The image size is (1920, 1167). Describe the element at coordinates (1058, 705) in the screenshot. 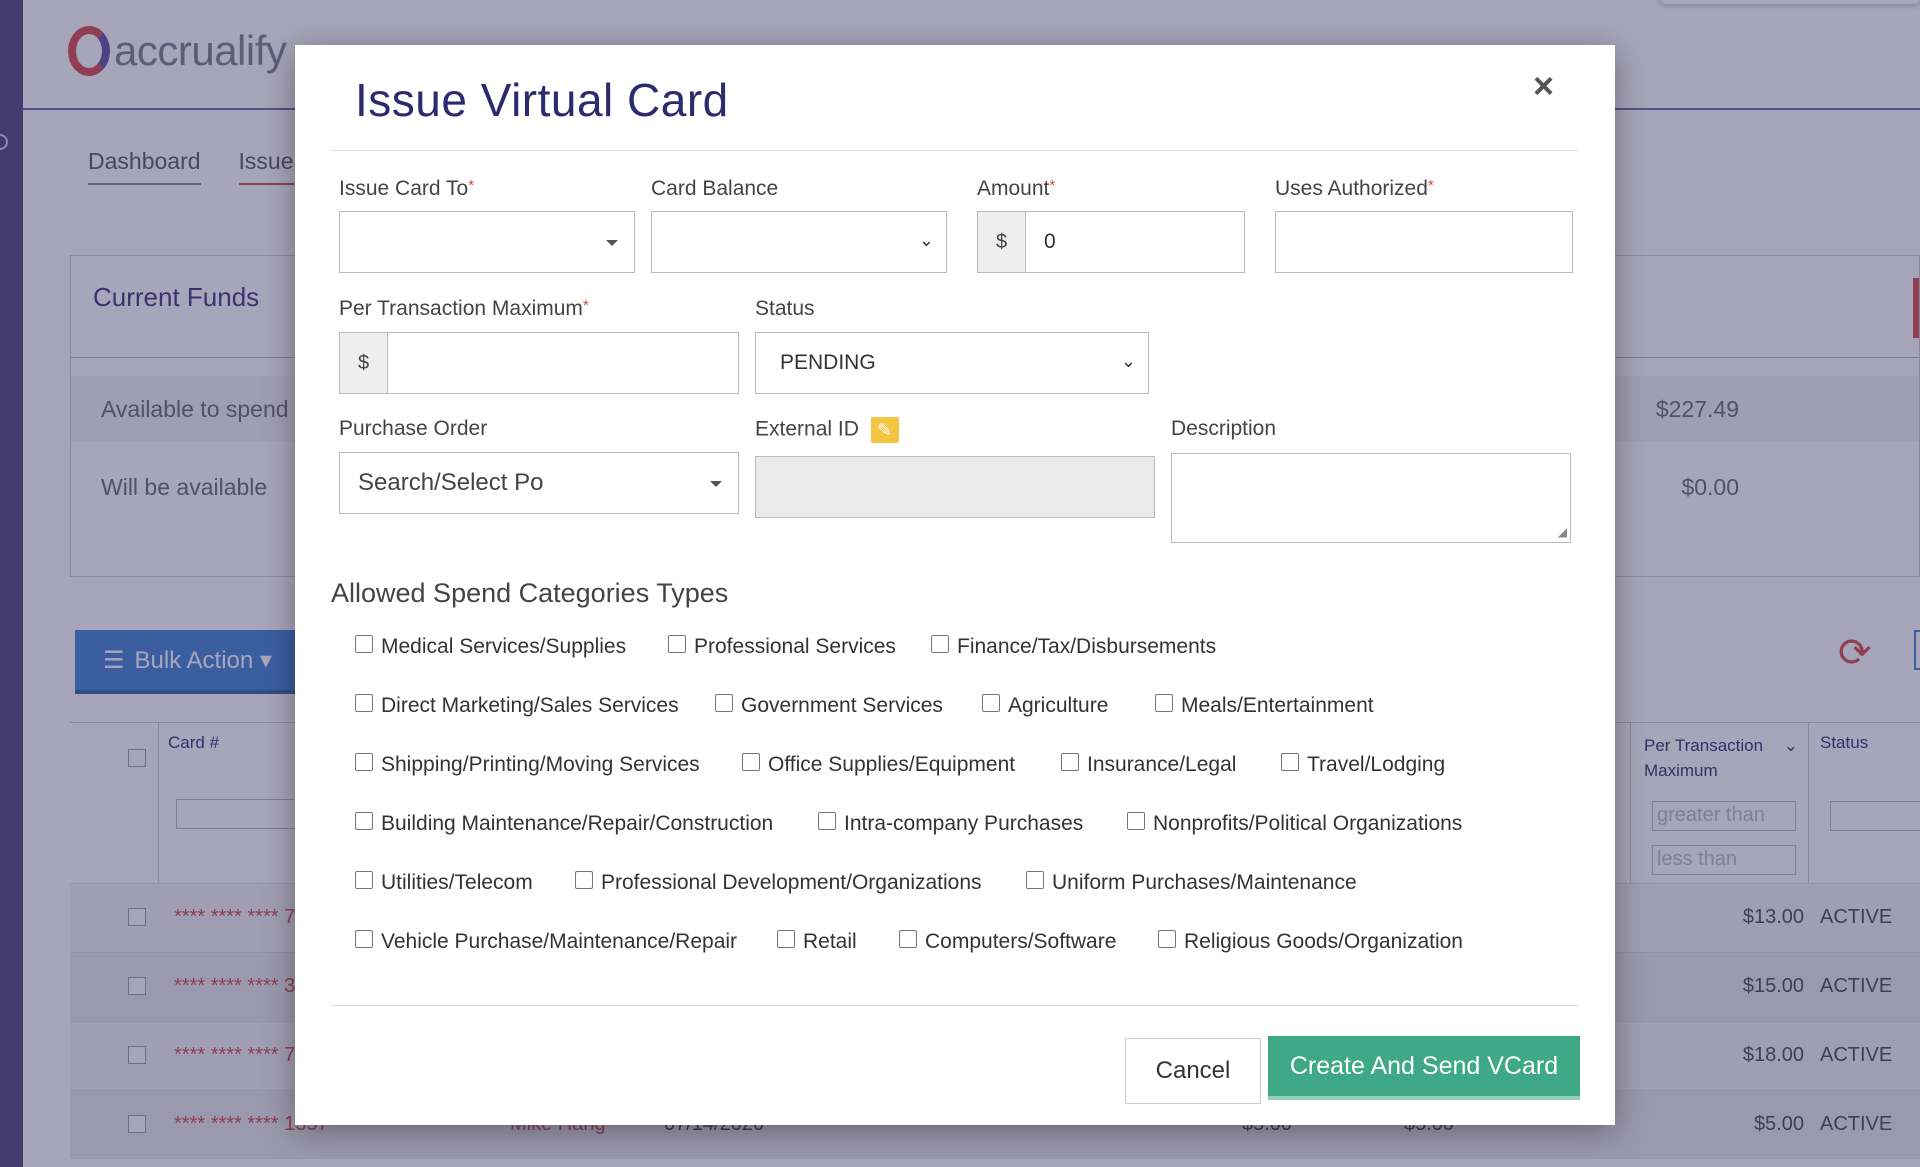

I see `category-label: Agriculture` at that location.